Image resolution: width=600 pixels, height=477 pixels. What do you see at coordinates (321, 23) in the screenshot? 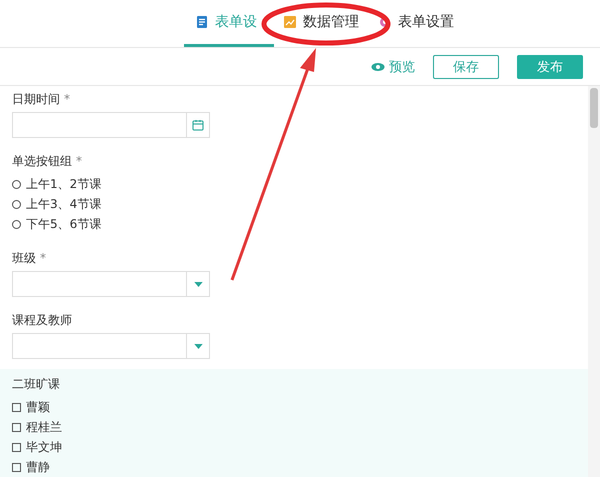
I see `tab: 数据管理` at bounding box center [321, 23].